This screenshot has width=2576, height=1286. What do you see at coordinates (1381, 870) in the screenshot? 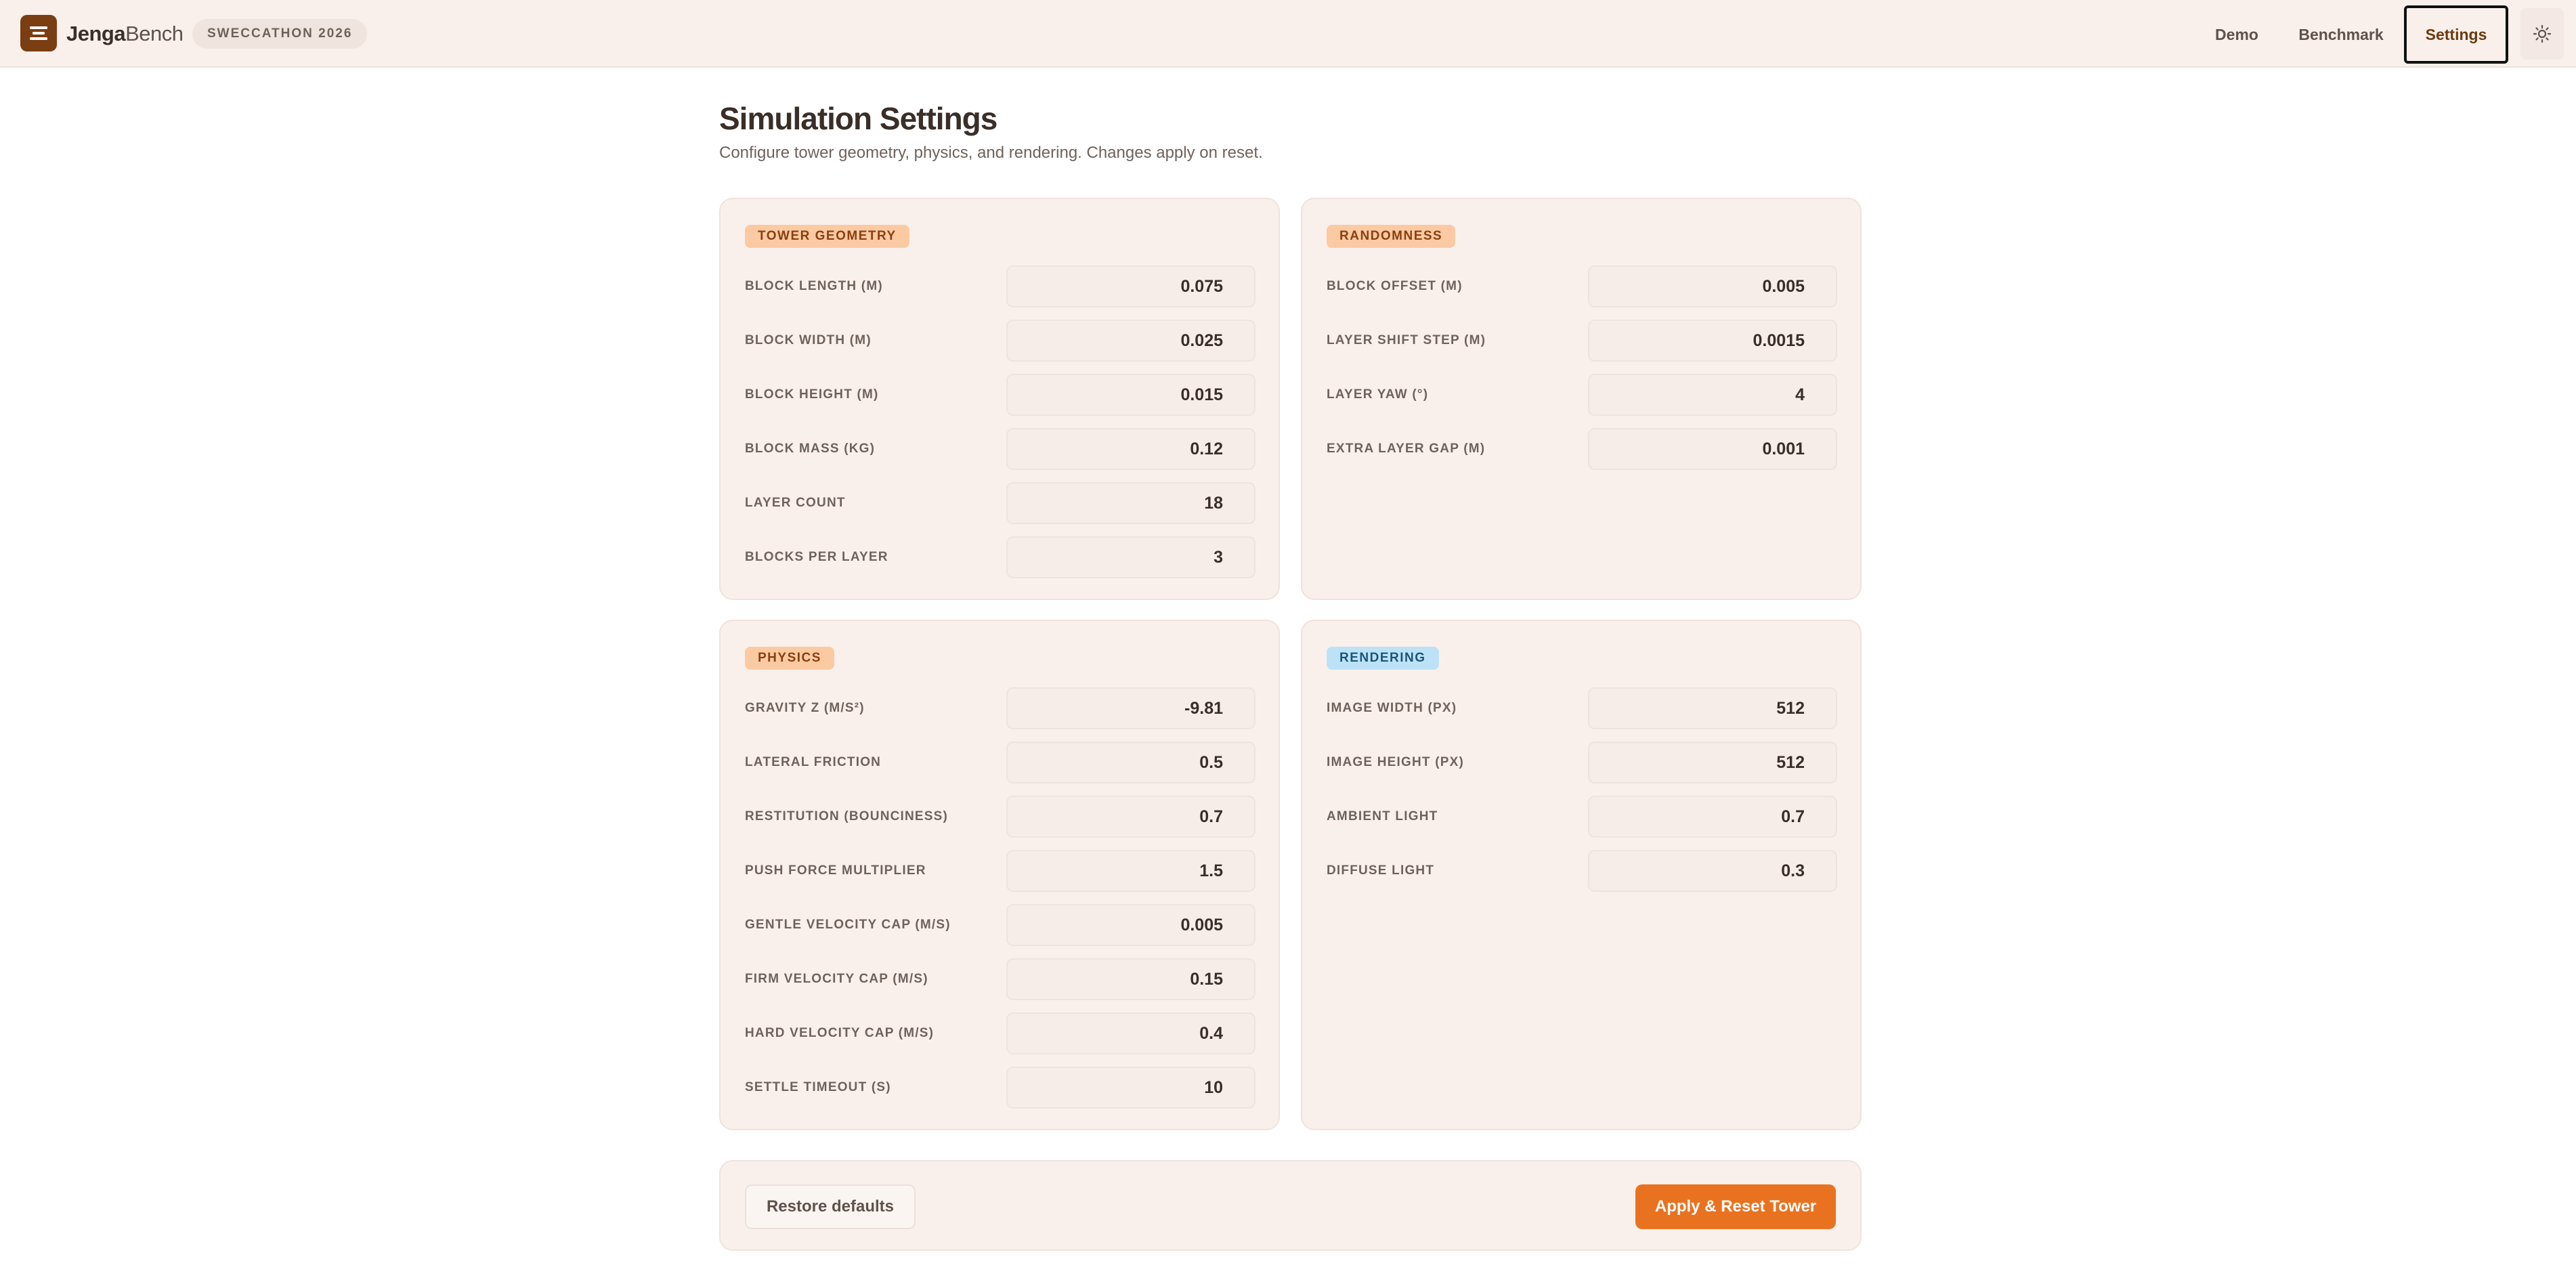
I see `field-label: DIFFUSE LIGHT` at bounding box center [1381, 870].